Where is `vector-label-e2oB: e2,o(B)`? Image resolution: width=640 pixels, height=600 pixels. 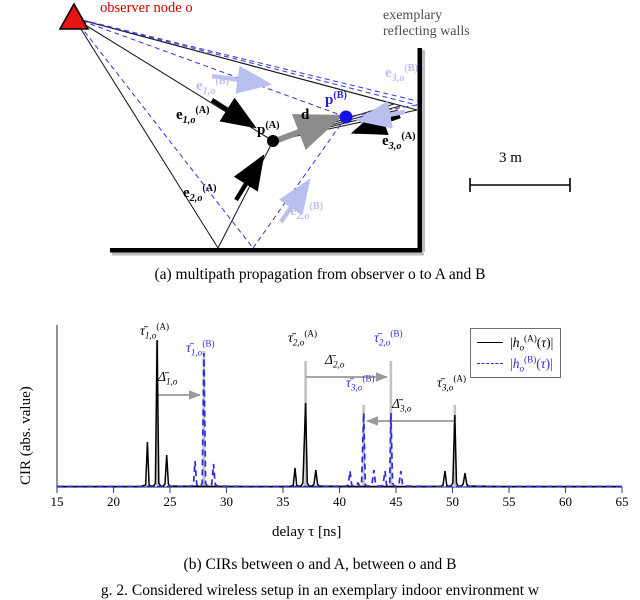
vector-label-e2oB: e2,o(B) is located at coordinates (306, 211).